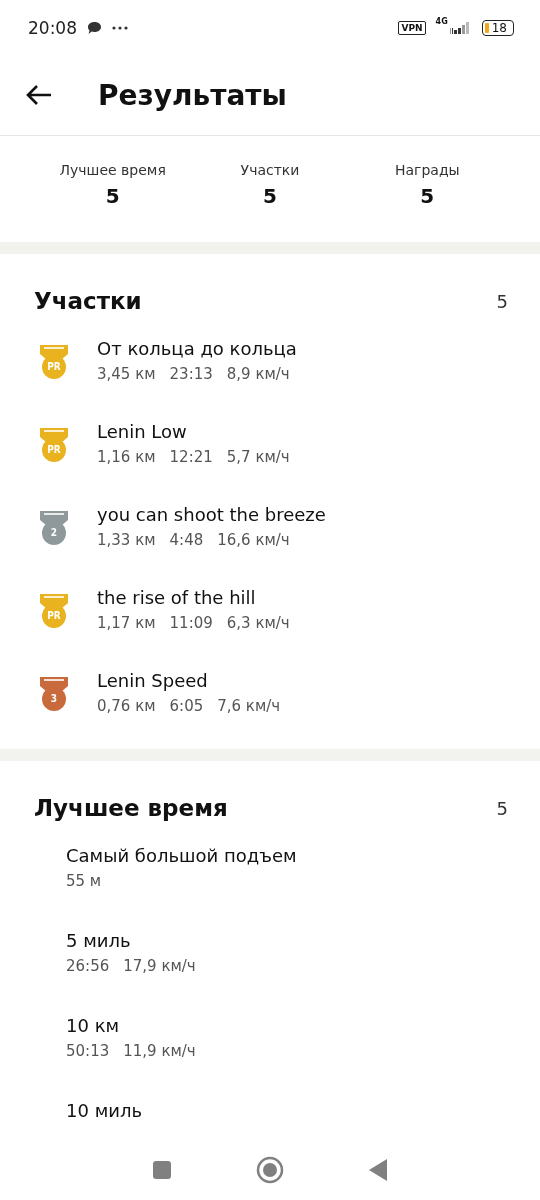 The height and width of the screenshot is (1200, 540). What do you see at coordinates (191, 457) in the screenshot?
I see `segment-stat: 12:21` at bounding box center [191, 457].